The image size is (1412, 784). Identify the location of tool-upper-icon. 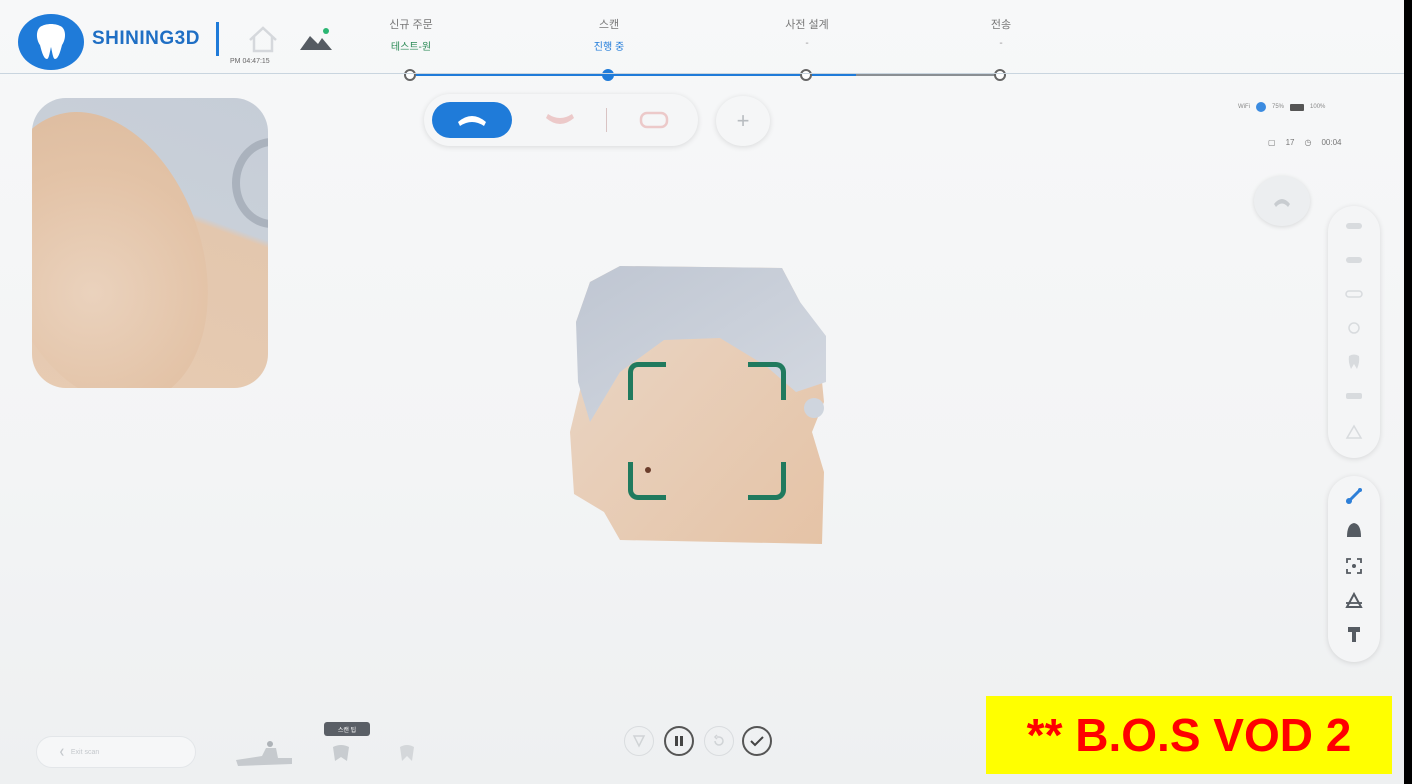
(1354, 226).